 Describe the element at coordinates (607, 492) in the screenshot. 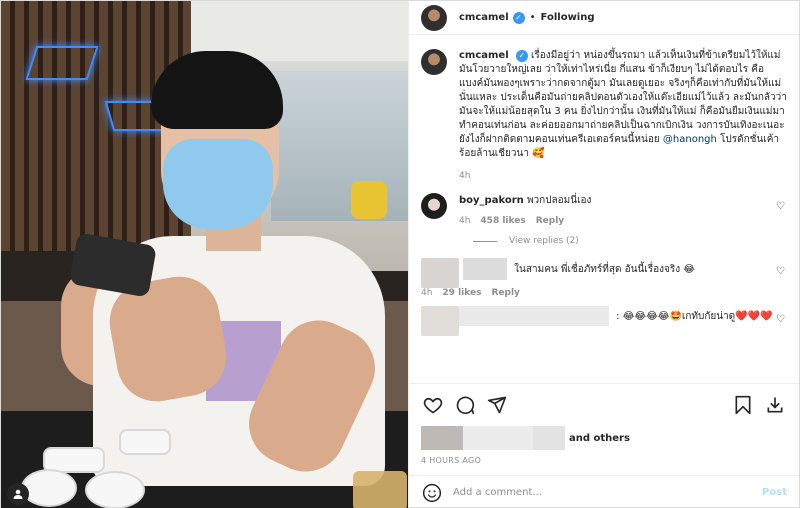

I see `comment-input` at that location.